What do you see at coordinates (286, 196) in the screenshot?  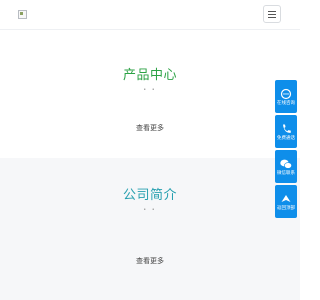 I see `arrow-up-icon` at bounding box center [286, 196].